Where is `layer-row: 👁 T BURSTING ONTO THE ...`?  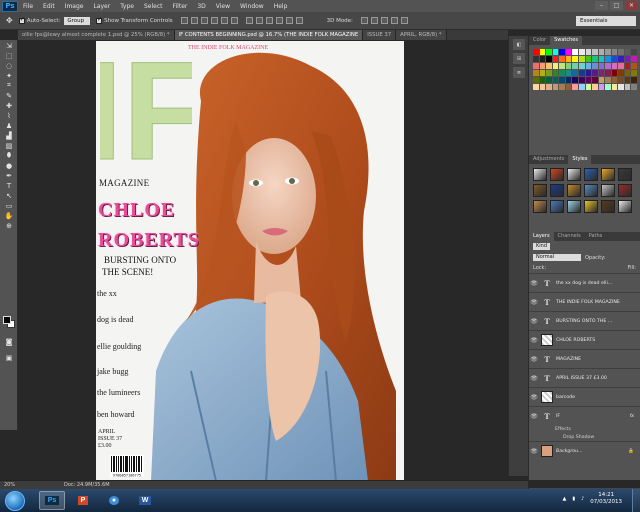 layer-row: 👁 T BURSTING ONTO THE ... is located at coordinates (584, 320).